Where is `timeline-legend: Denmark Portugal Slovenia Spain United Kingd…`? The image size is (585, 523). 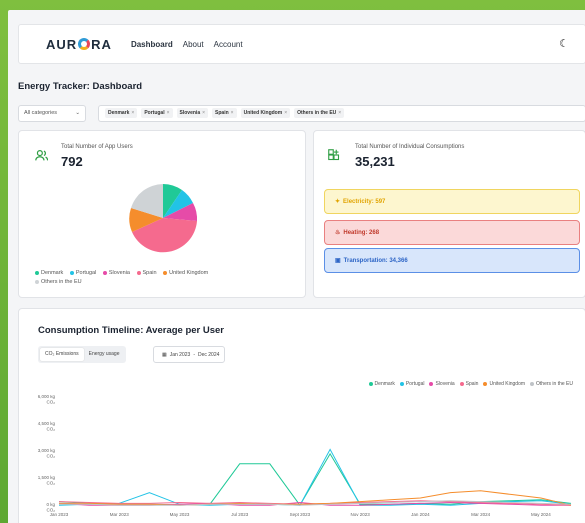 timeline-legend: Denmark Portugal Slovenia Spain United Kingd… is located at coordinates (468, 384).